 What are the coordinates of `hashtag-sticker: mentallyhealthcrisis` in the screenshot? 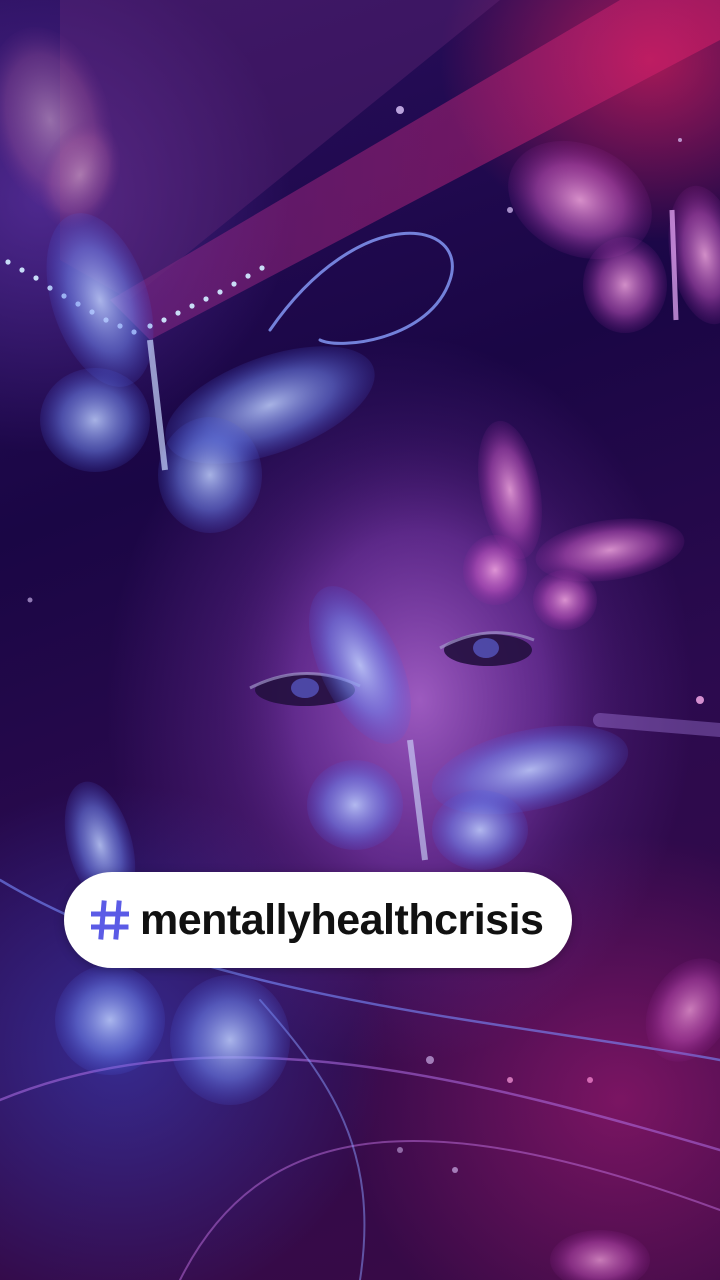 It's located at (318, 920).